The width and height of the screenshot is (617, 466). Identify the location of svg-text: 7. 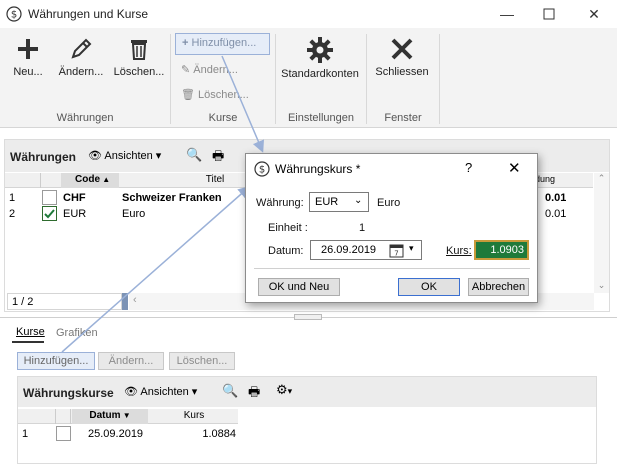
(396, 254).